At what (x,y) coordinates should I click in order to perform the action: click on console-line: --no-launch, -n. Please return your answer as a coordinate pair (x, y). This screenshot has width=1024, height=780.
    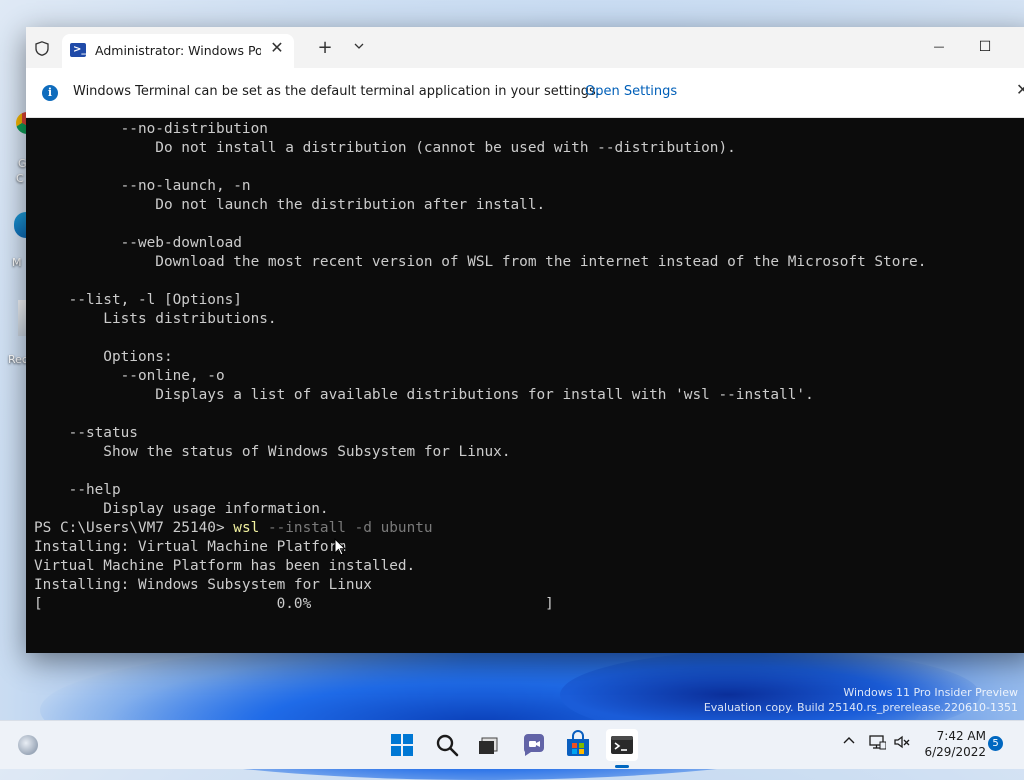
    Looking at the image, I should click on (142, 186).